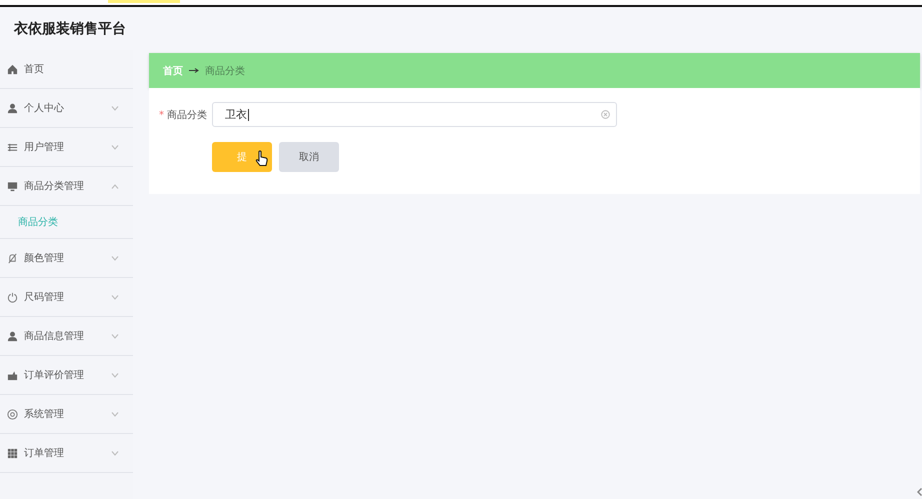  I want to click on chevron-left-icon, so click(919, 492).